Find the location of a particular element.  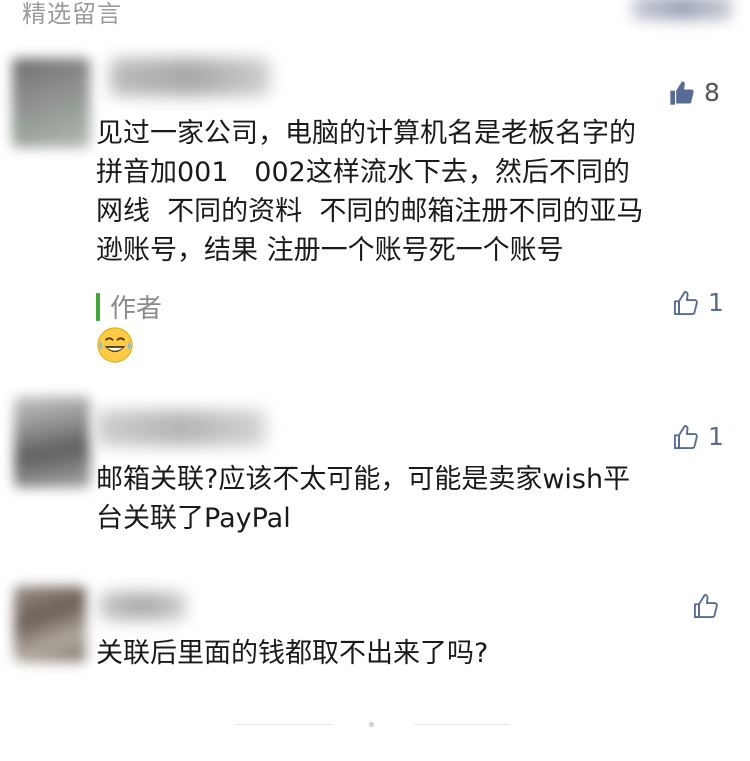

comment-text: 邮箱关联?应该不太可能，可能是卖家wish平 台关联了PayPal is located at coordinates (363, 499).